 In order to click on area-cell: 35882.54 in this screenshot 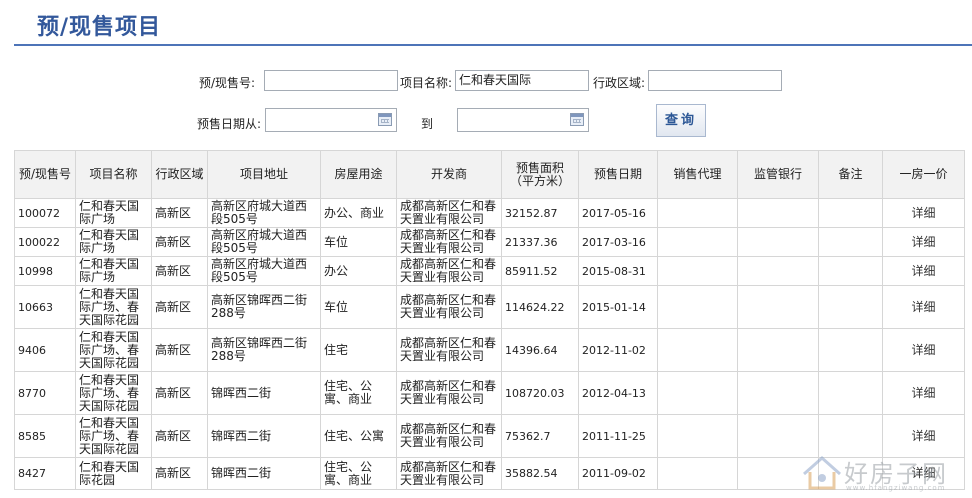, I will do `click(540, 473)`.